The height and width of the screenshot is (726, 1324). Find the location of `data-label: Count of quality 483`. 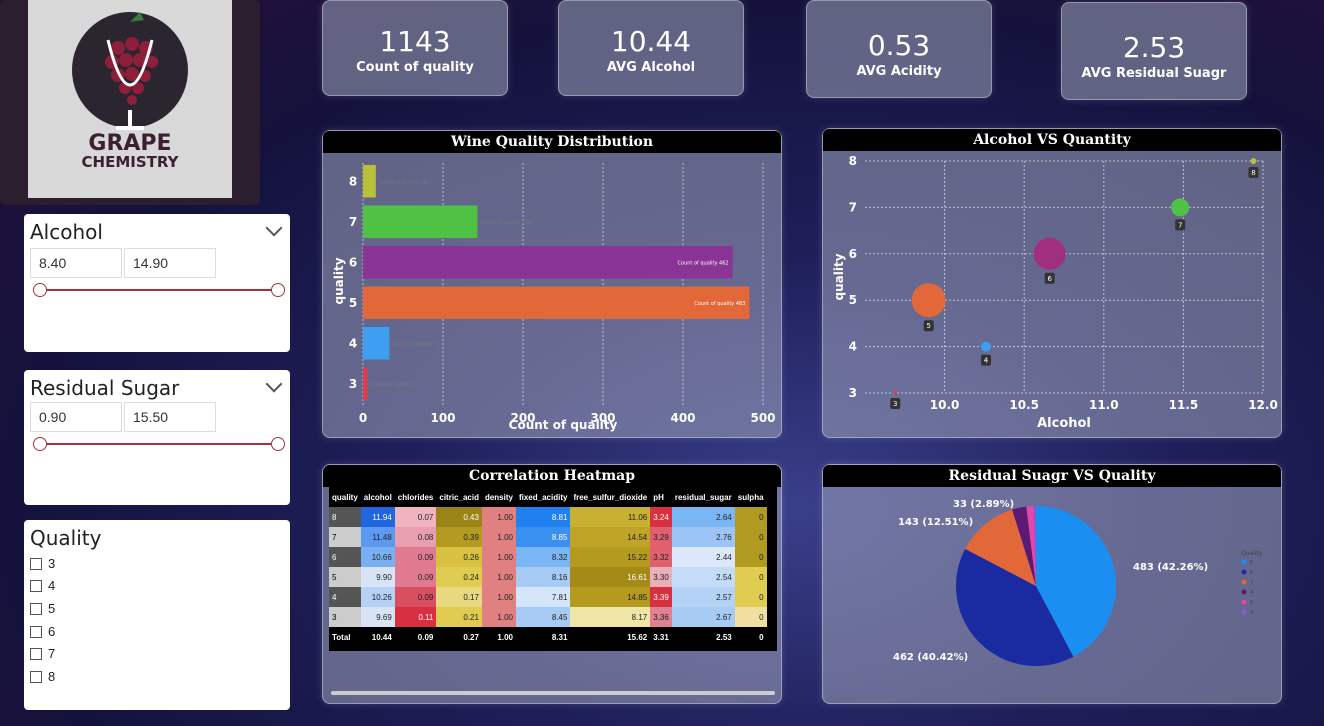

data-label: Count of quality 483 is located at coordinates (719, 304).